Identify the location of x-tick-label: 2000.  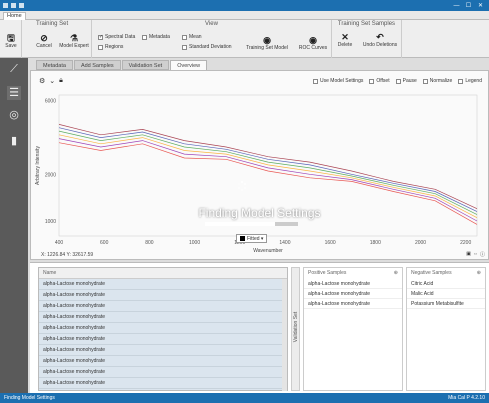
(420, 243).